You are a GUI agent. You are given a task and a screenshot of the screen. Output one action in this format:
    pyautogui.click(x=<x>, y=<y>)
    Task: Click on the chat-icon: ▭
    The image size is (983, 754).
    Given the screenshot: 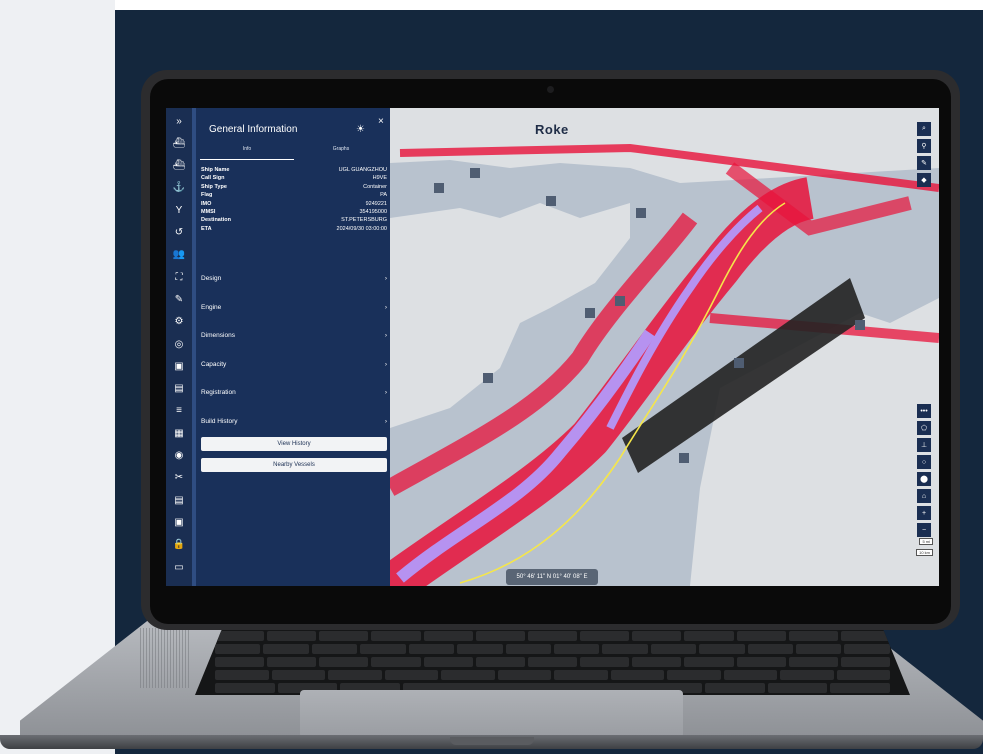 What is the action you would take?
    pyautogui.click(x=179, y=567)
    